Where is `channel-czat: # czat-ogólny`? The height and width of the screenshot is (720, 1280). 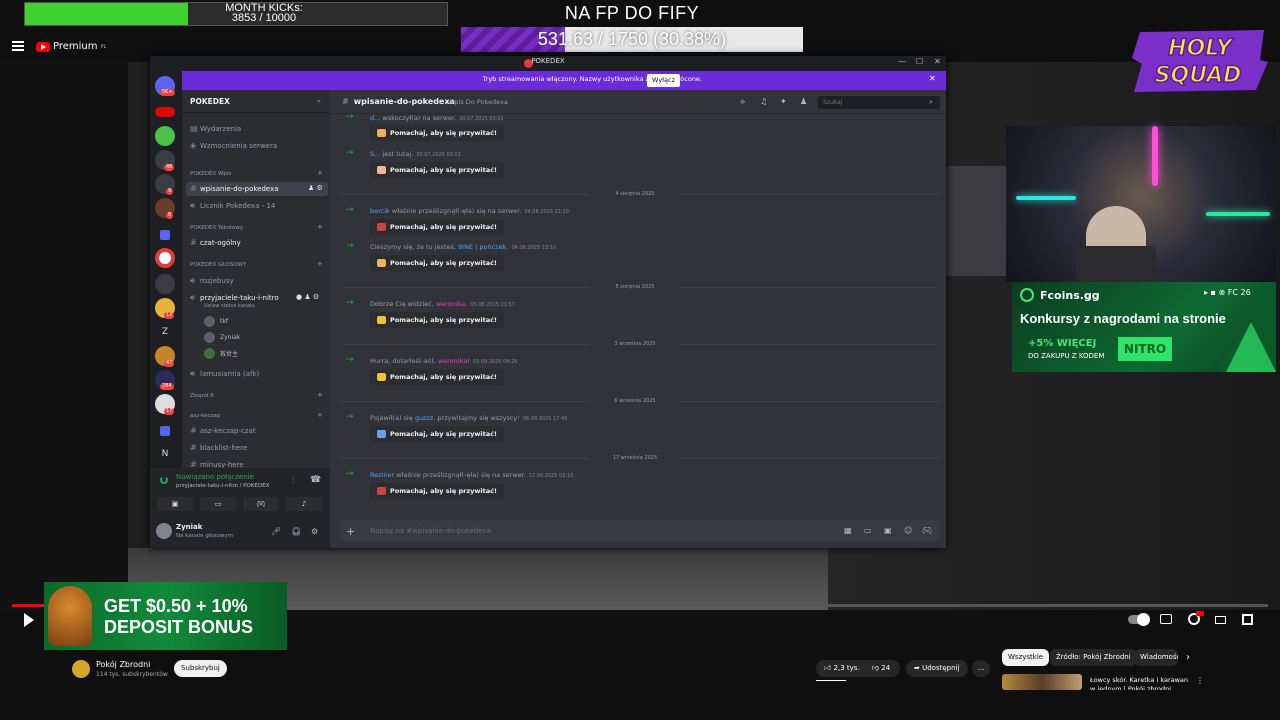
channel-czat: # czat-ogólny is located at coordinates (215, 242).